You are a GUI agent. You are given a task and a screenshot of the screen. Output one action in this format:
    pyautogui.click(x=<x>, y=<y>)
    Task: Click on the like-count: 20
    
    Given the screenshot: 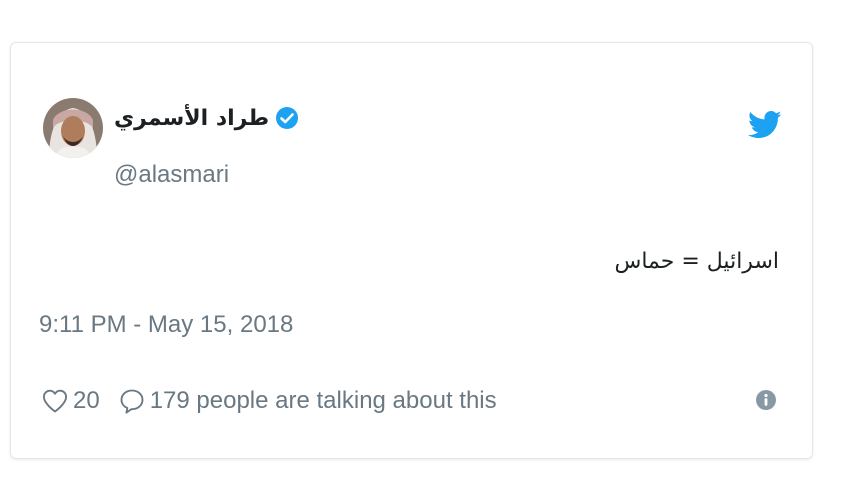 What is the action you would take?
    pyautogui.click(x=86, y=400)
    